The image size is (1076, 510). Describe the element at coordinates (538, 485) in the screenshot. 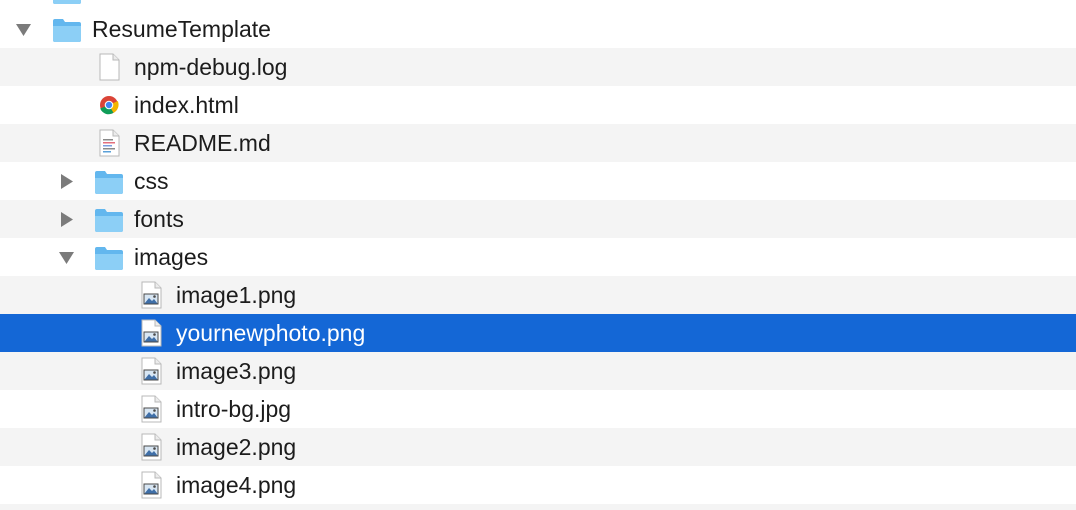

I see `file-row-image4-png: image4.png` at that location.